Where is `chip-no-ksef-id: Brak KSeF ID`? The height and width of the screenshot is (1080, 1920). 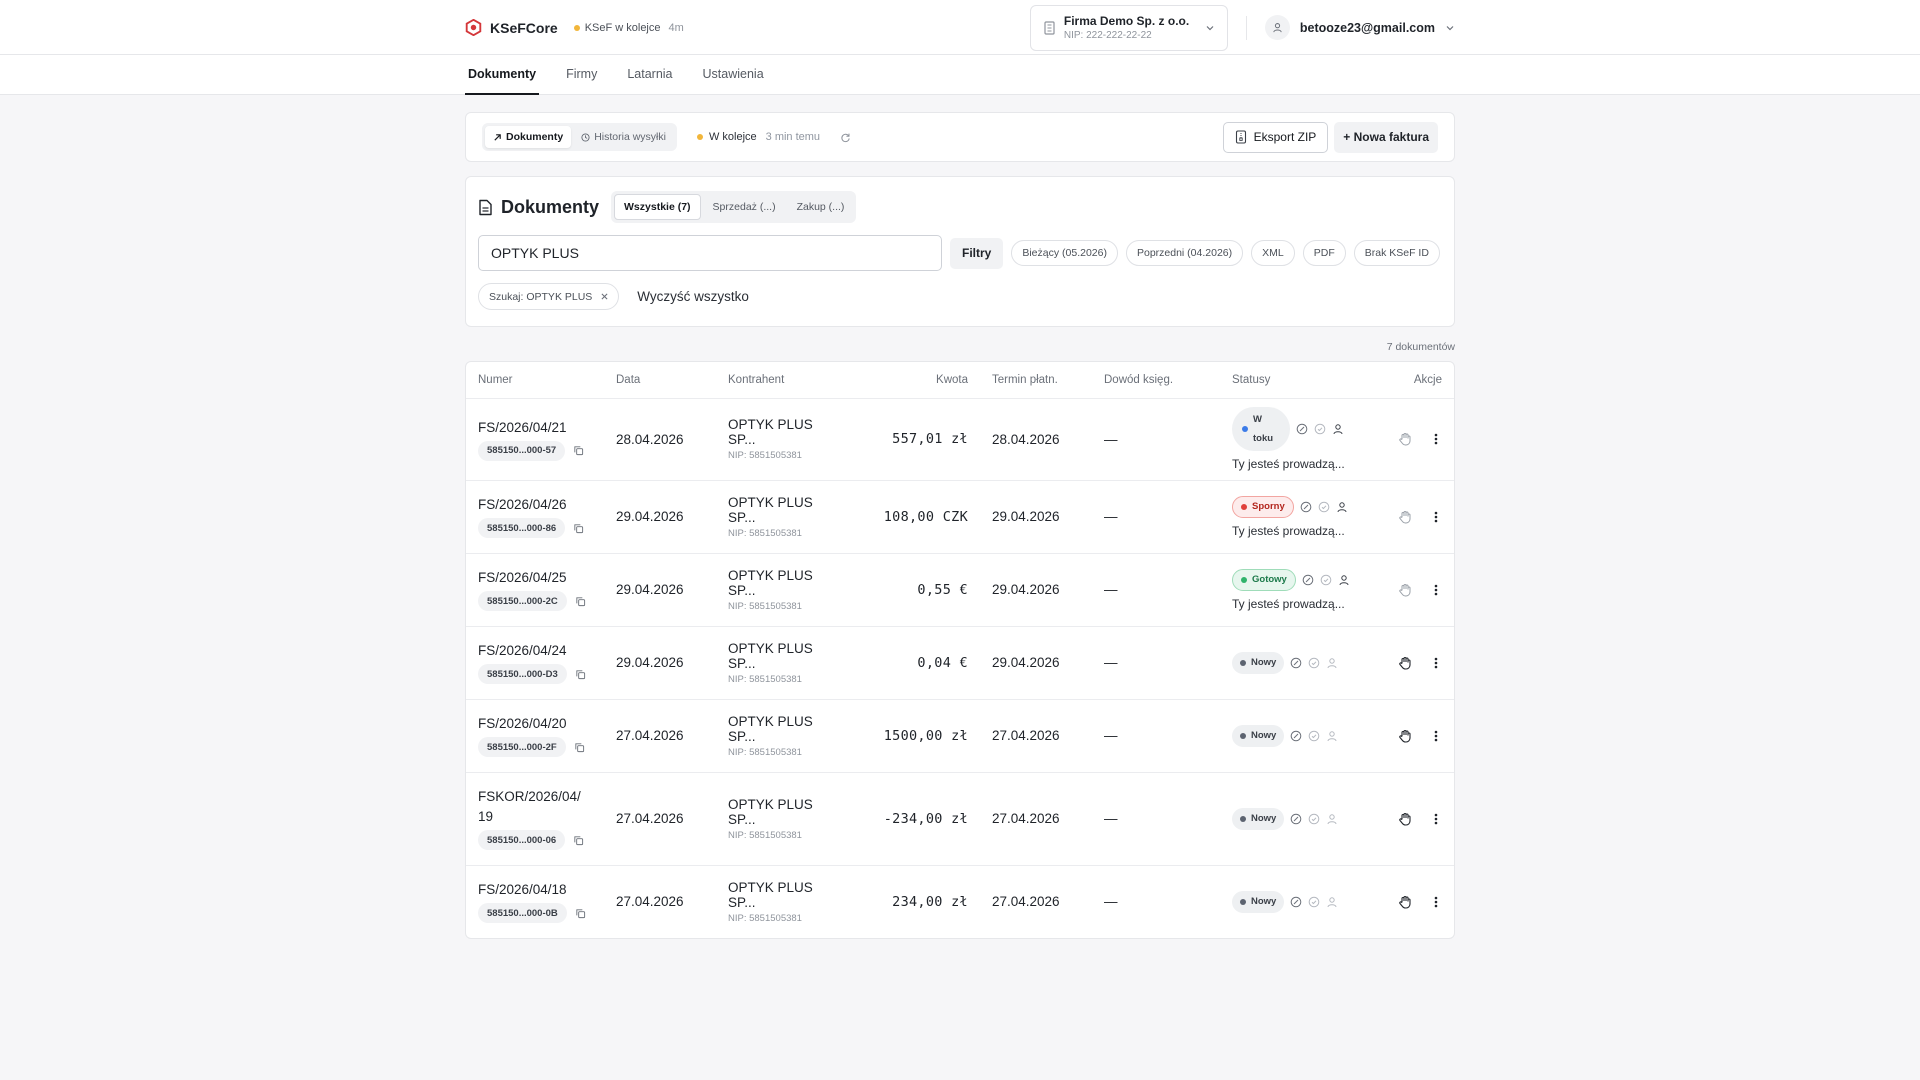
chip-no-ksef-id: Brak KSeF ID is located at coordinates (1396, 253).